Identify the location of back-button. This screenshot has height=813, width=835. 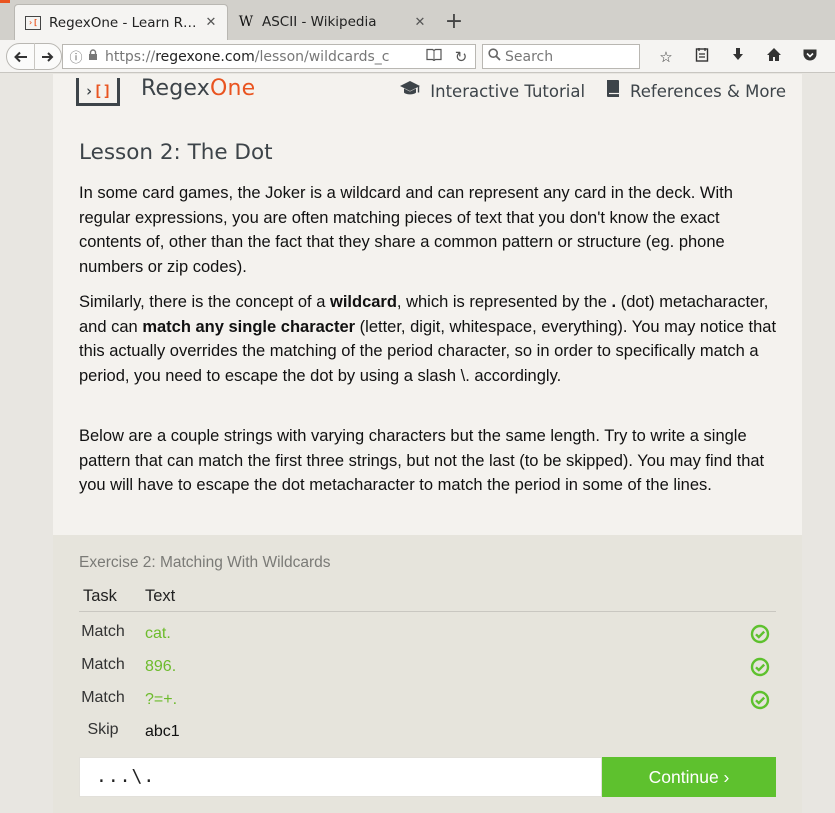
(21, 56).